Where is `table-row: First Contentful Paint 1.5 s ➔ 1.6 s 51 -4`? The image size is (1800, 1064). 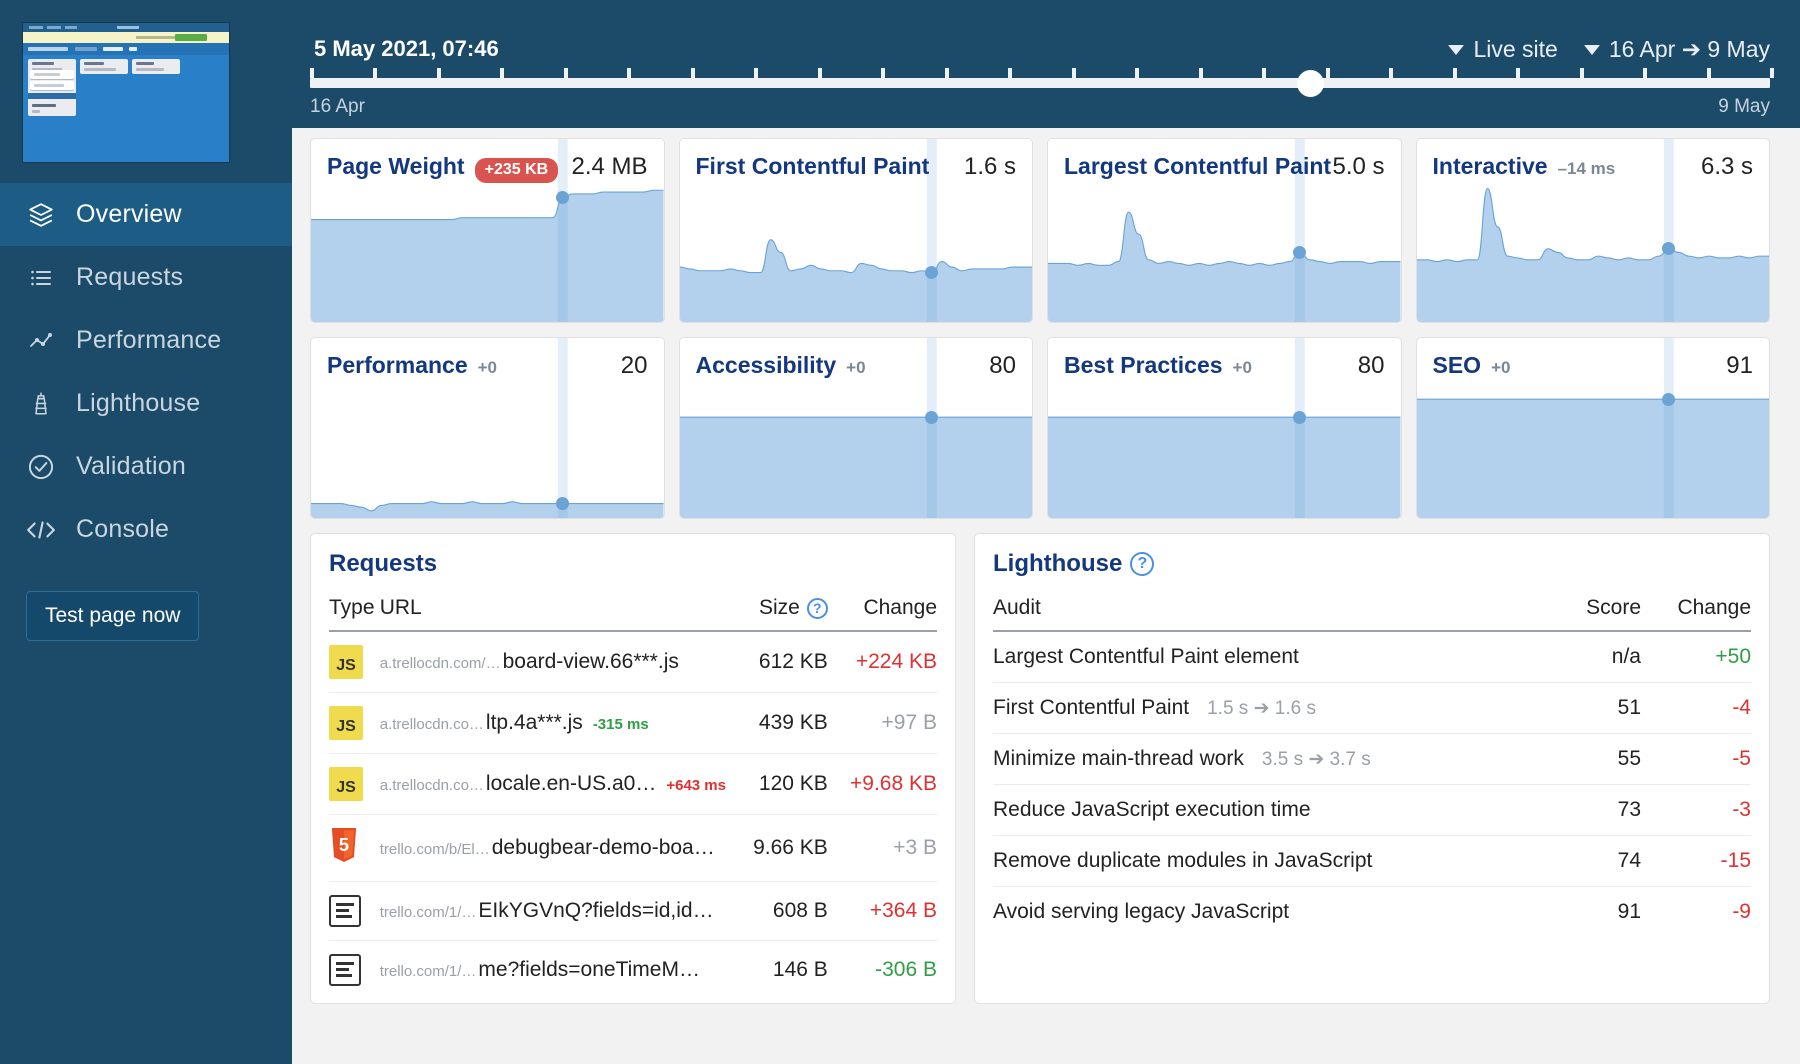
table-row: First Contentful Paint 1.5 s ➔ 1.6 s 51 -4 is located at coordinates (1372, 708).